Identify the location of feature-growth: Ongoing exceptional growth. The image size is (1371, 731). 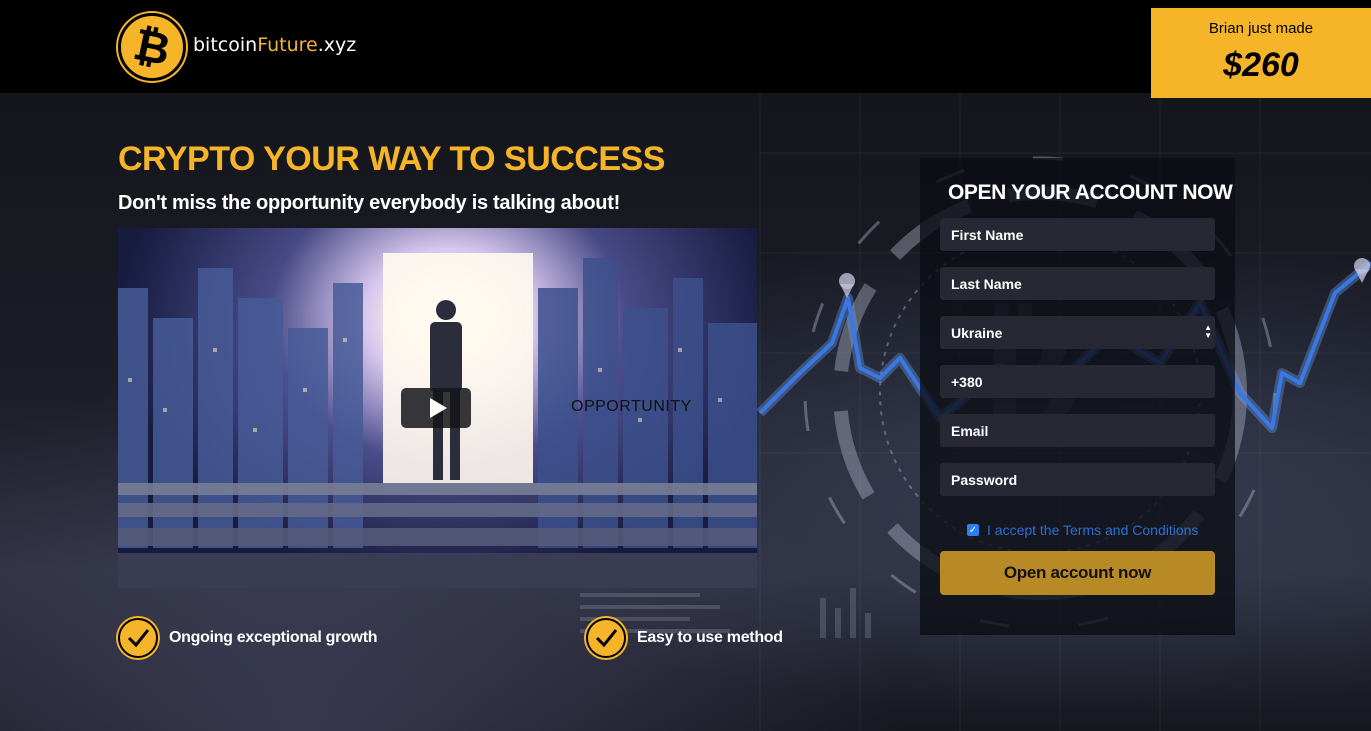
(248, 638).